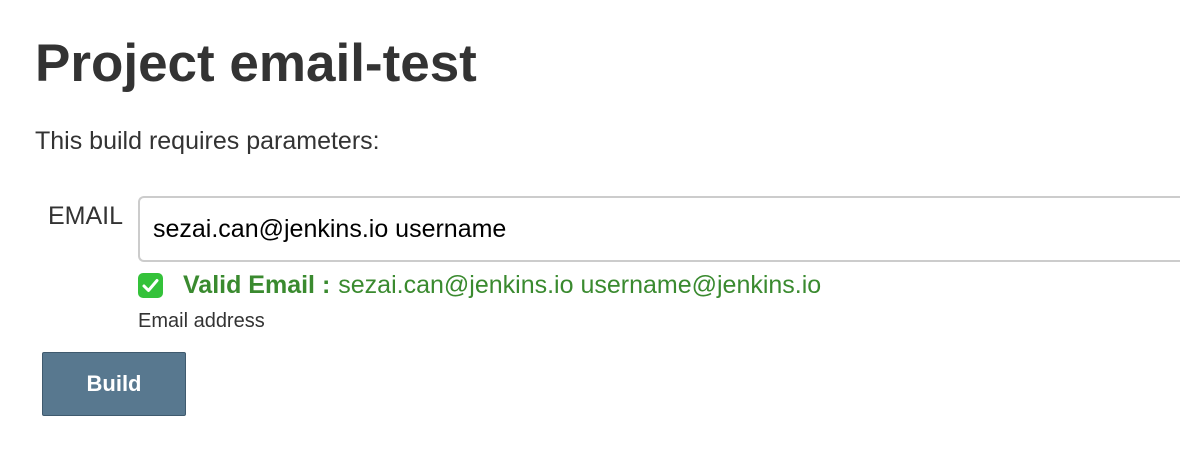 The image size is (1180, 472). What do you see at coordinates (86, 216) in the screenshot?
I see `email-parameter-label: EMAIL` at bounding box center [86, 216].